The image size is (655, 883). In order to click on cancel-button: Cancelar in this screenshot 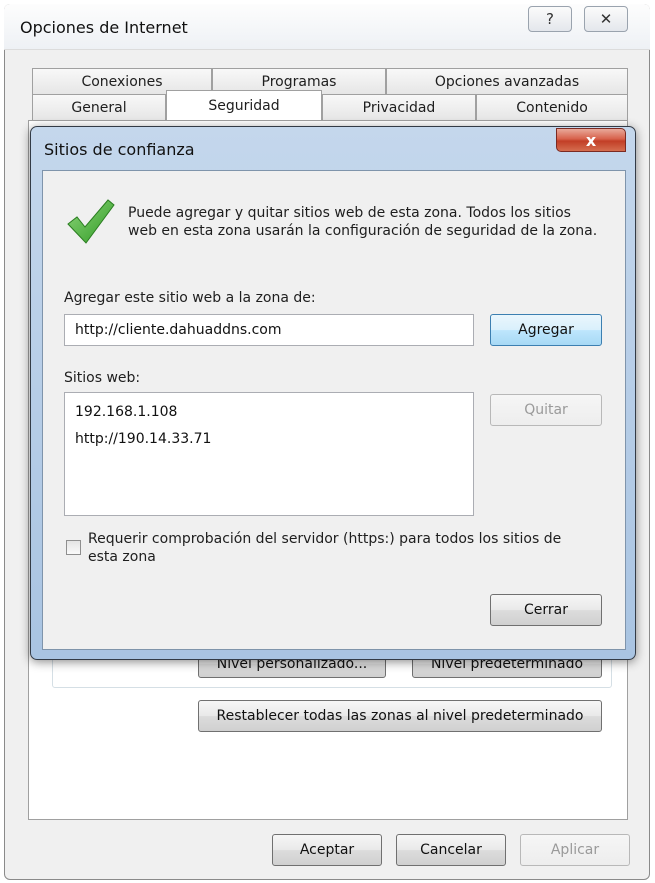, I will do `click(451, 850)`.